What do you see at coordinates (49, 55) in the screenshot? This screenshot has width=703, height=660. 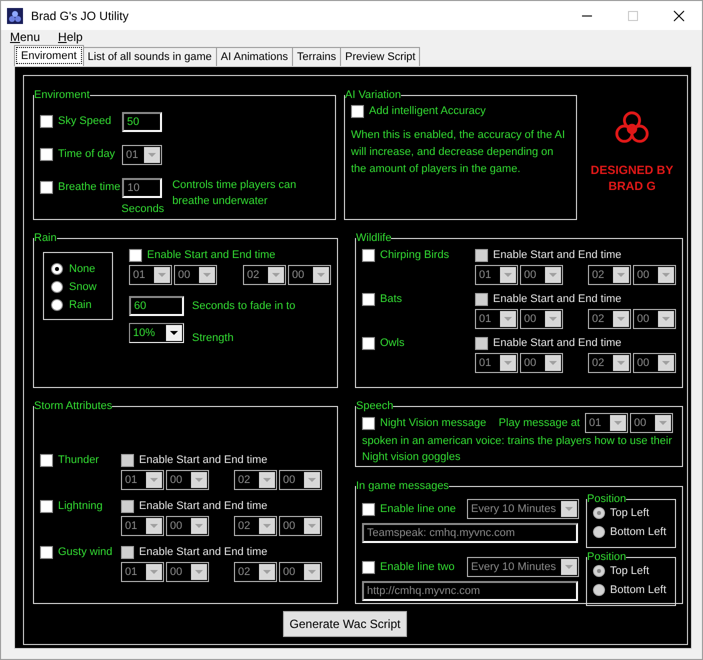 I see `tab: Enviroment` at bounding box center [49, 55].